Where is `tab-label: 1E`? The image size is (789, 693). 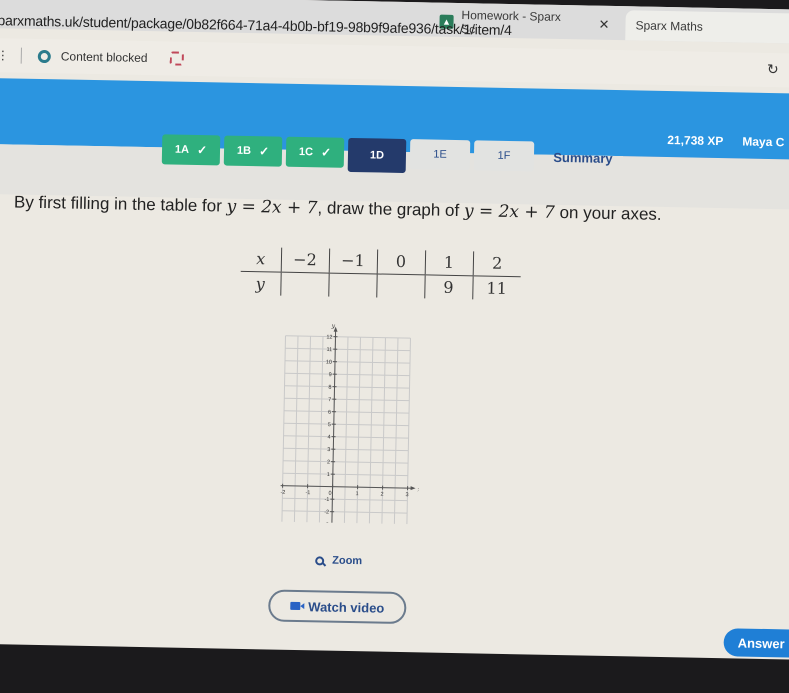 tab-label: 1E is located at coordinates (440, 154).